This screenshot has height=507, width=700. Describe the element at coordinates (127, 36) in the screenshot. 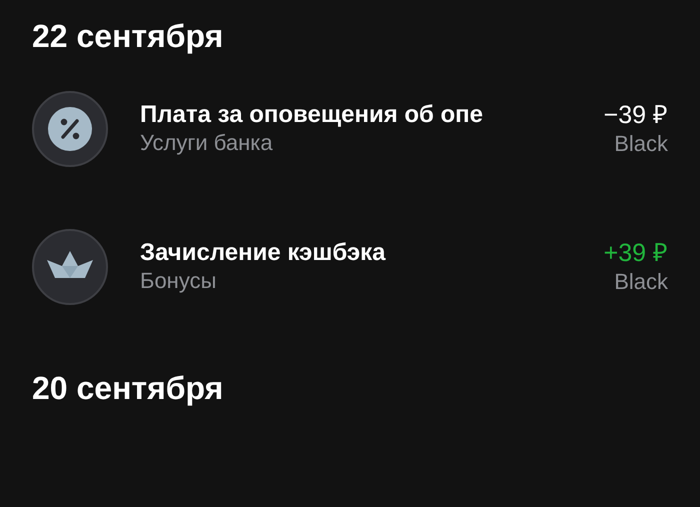

I see `date-heading: 22 сентября` at that location.